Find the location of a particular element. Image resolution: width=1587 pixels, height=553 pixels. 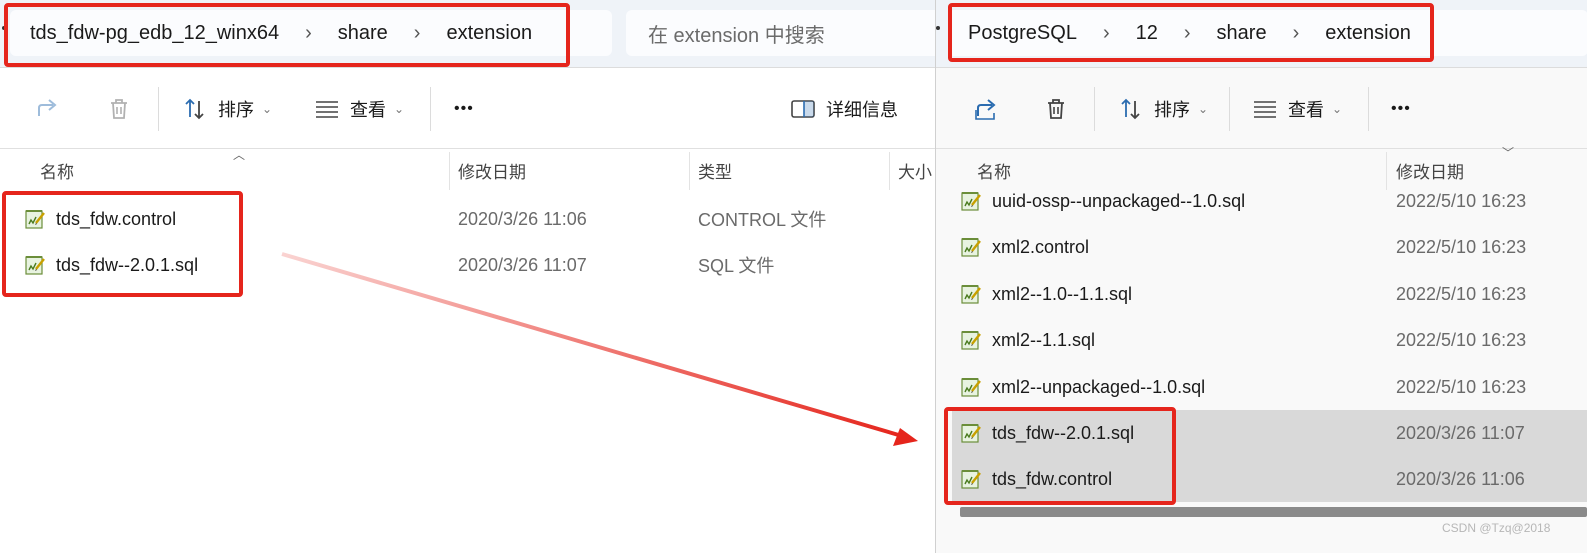

annotation-box-source-path is located at coordinates (287, 35).